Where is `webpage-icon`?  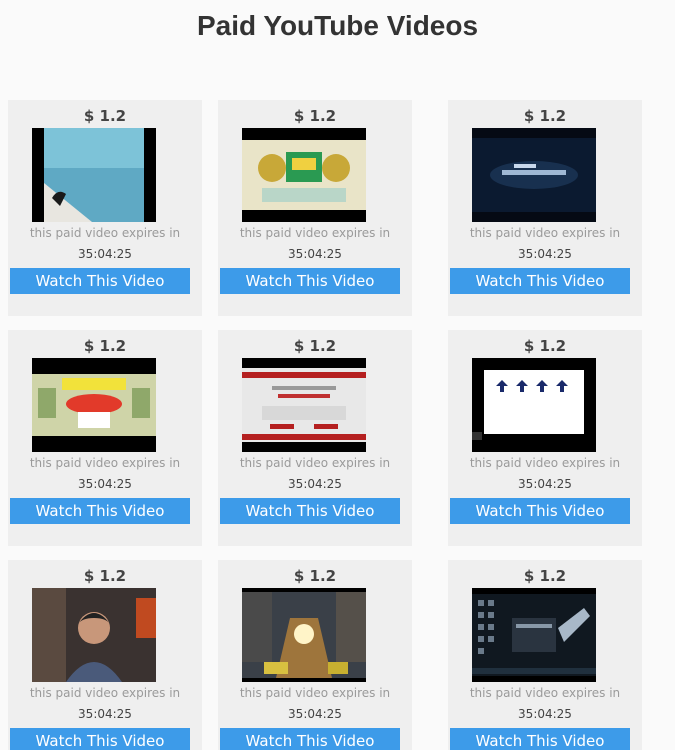 webpage-icon is located at coordinates (304, 405).